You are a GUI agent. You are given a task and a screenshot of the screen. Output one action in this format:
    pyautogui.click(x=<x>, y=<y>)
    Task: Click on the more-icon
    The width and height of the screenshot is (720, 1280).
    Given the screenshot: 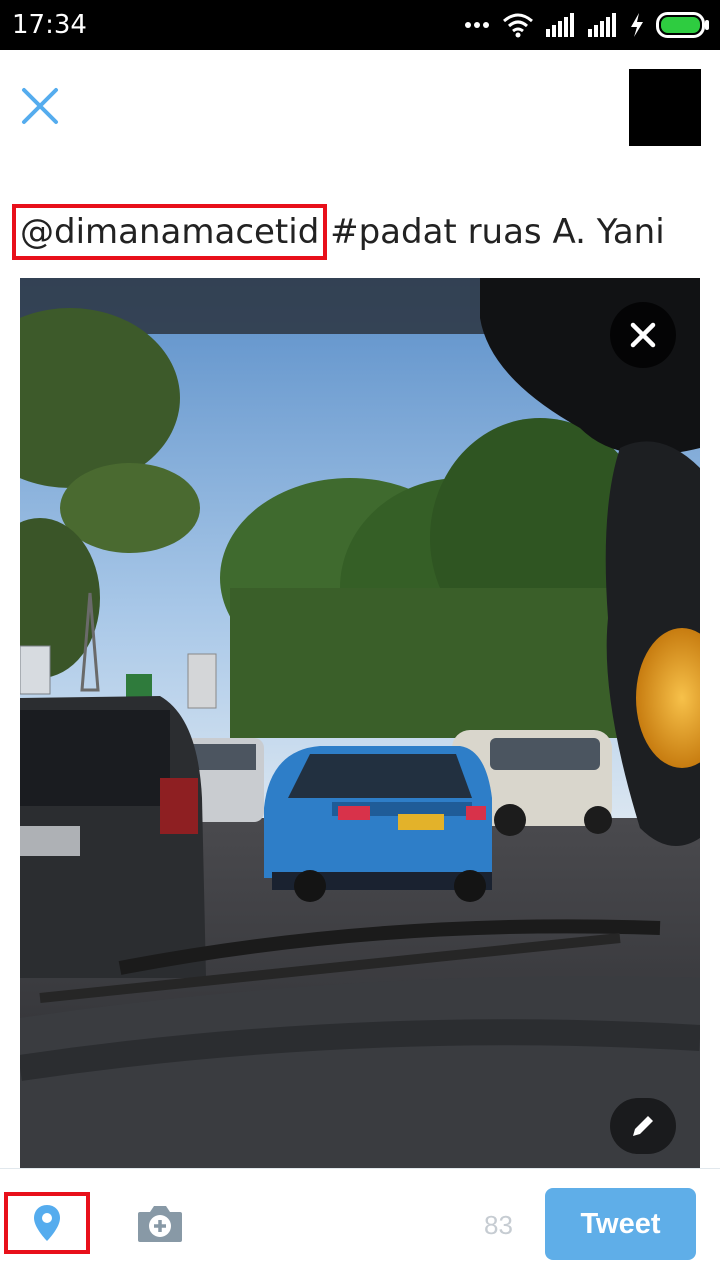 What is the action you would take?
    pyautogui.click(x=477, y=25)
    